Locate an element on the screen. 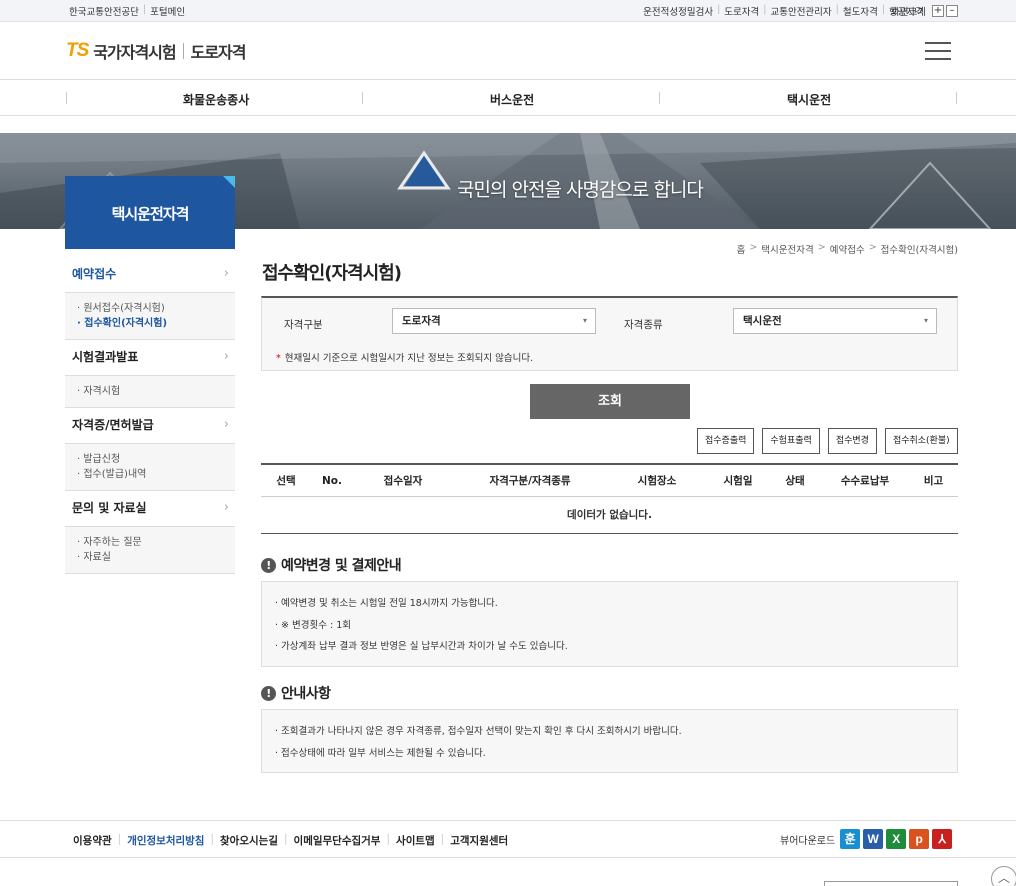  sidebar-sub-exam: · 자격시험 is located at coordinates (156, 391).